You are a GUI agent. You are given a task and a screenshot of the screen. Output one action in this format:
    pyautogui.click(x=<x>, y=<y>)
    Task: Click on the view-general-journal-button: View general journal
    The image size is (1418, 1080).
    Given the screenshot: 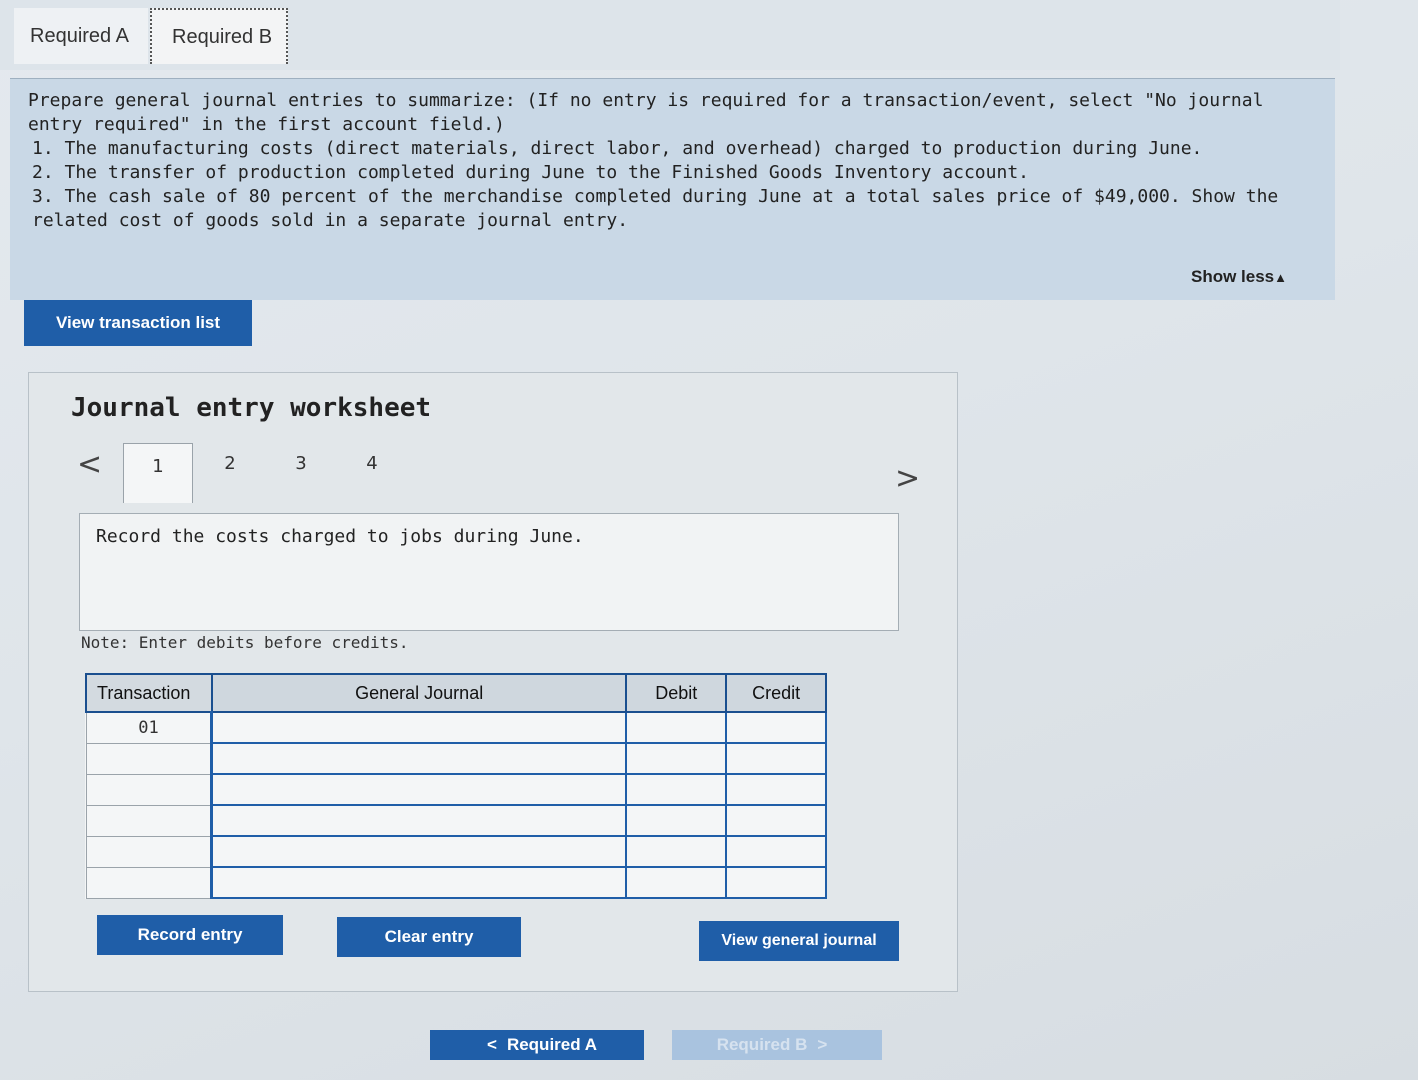 What is the action you would take?
    pyautogui.click(x=799, y=941)
    